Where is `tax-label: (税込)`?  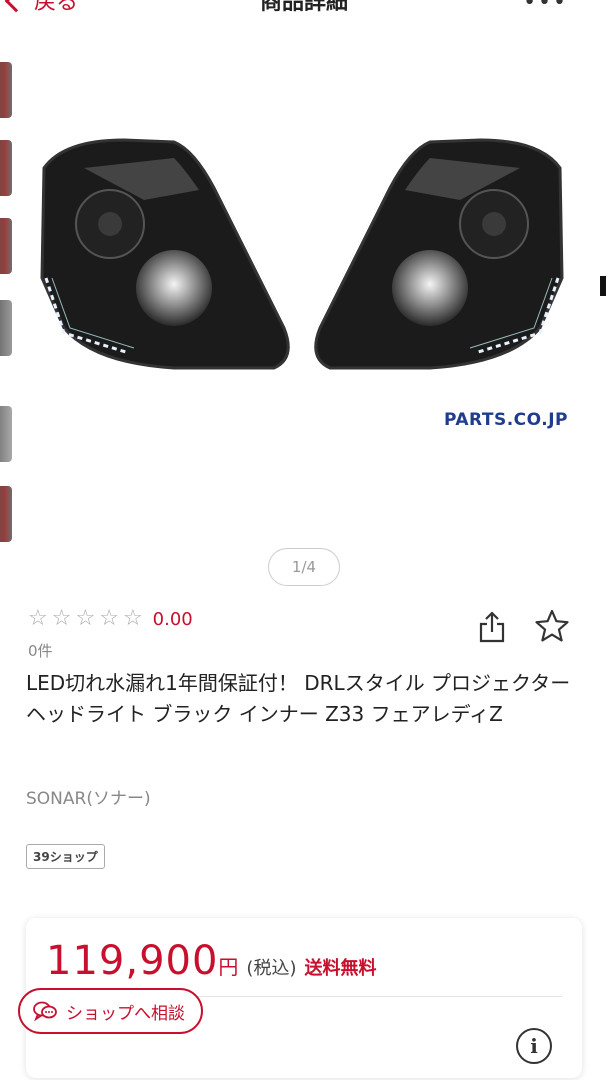 tax-label: (税込) is located at coordinates (271, 968).